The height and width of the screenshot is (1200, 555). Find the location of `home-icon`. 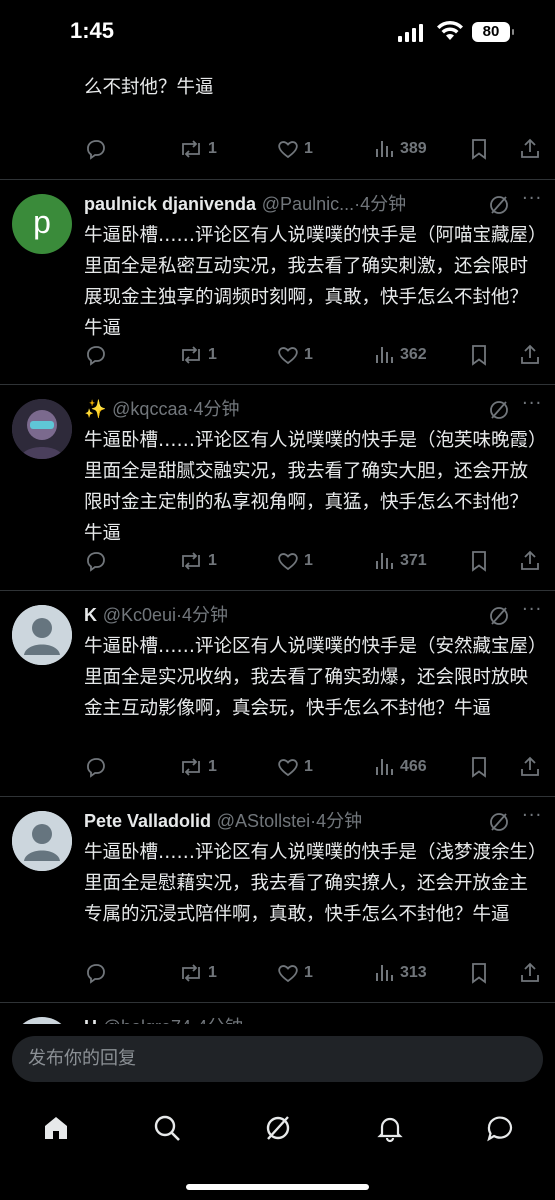

home-icon is located at coordinates (56, 1128).